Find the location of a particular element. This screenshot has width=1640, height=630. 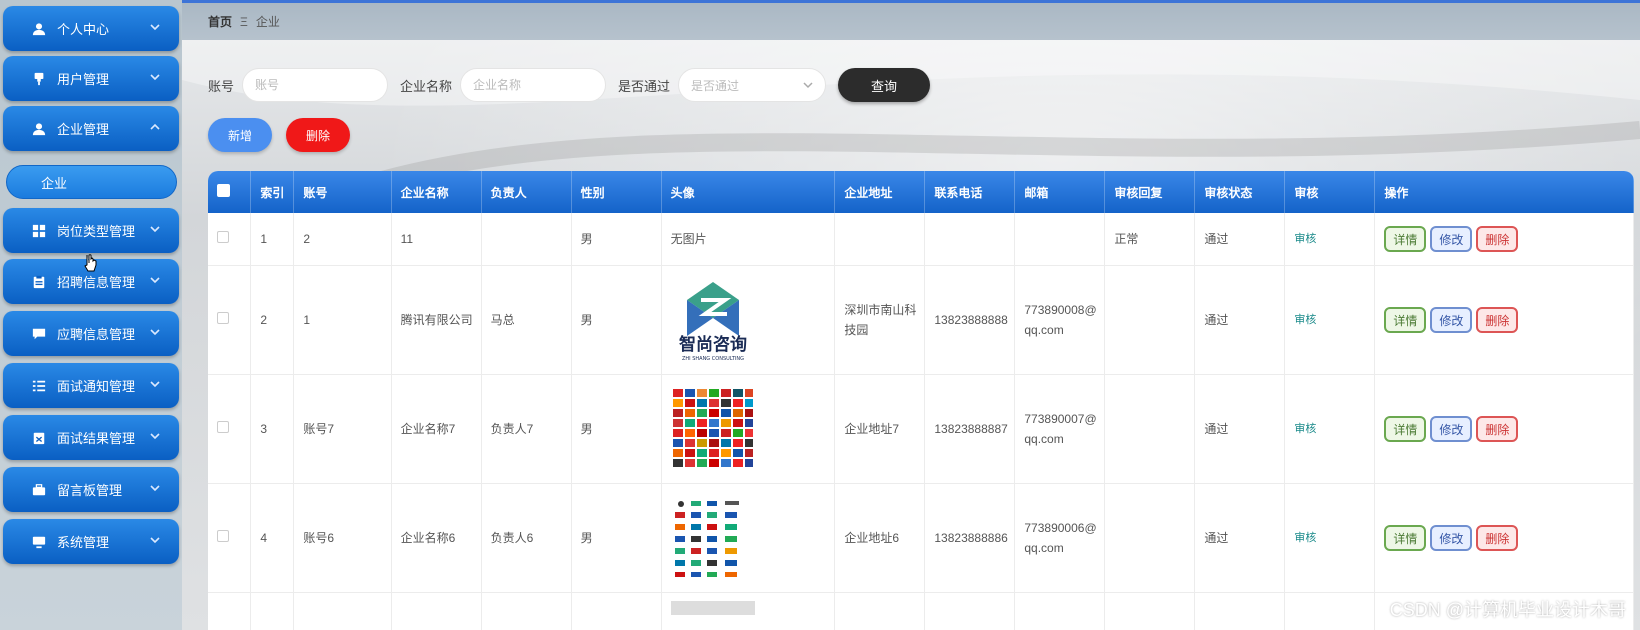

logo-subtext: ZHI SHANG CONSULTING is located at coordinates (713, 359).